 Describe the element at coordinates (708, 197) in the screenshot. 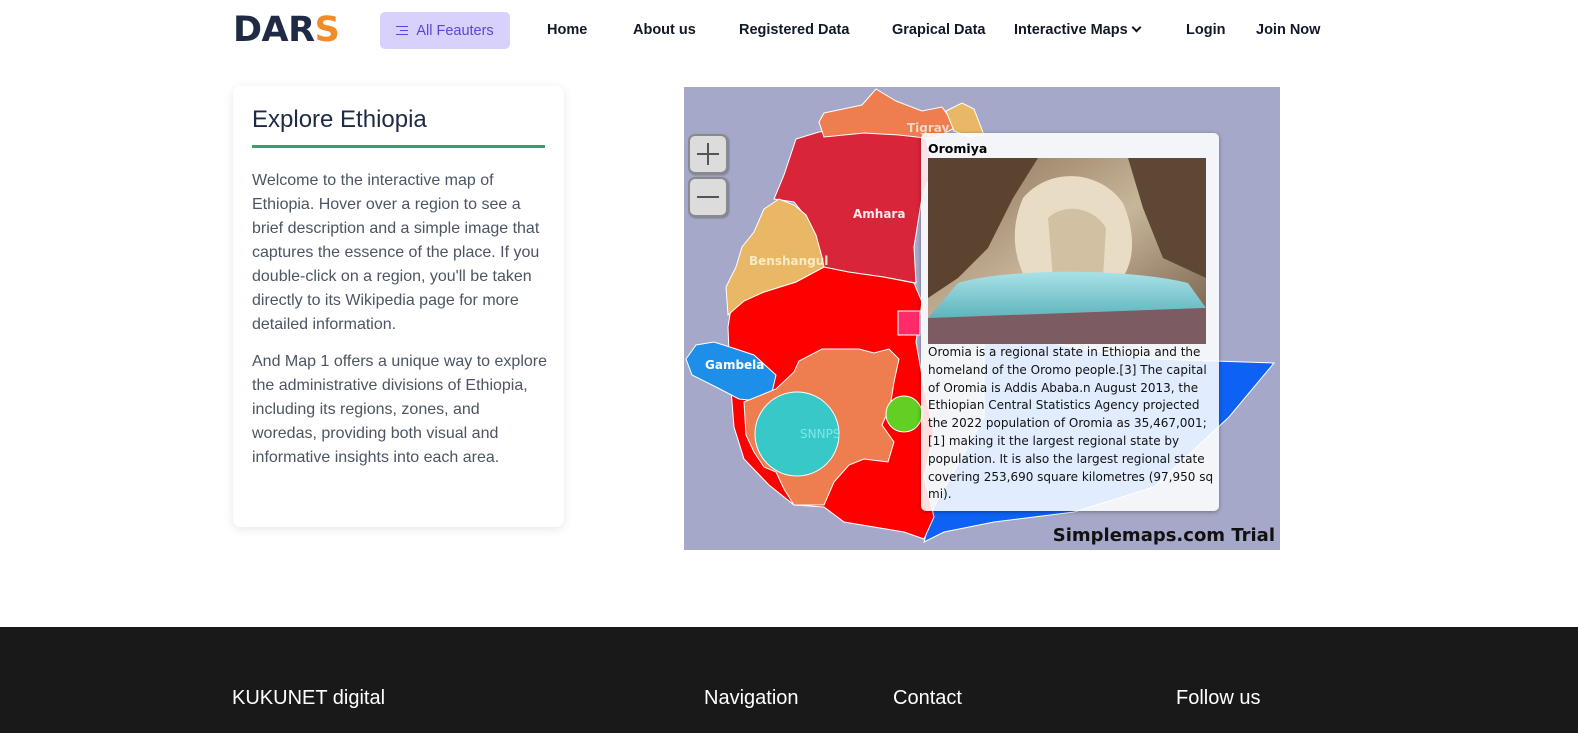

I see `zoom-out-button` at that location.